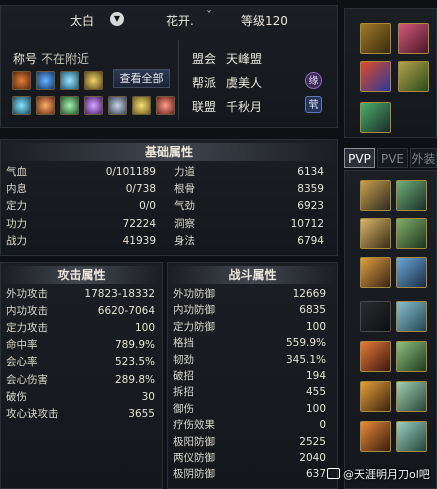  I want to click on faction-label: 帮派, so click(204, 83).